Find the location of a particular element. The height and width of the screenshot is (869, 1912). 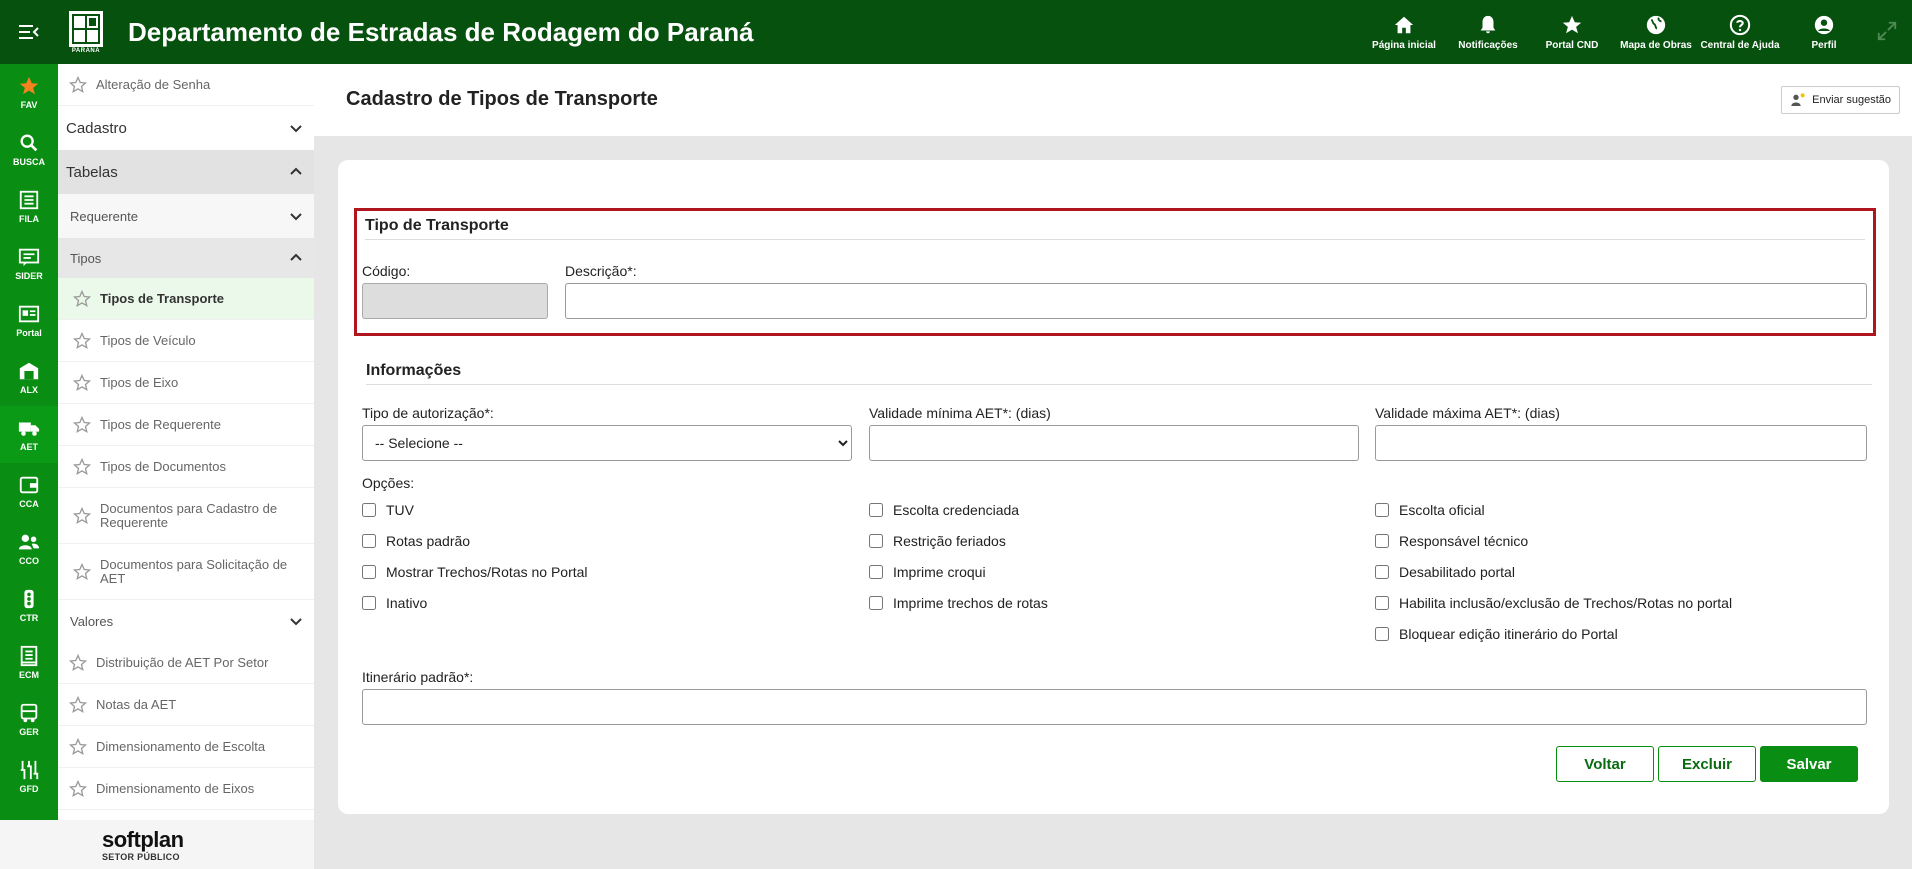

sidebar-item-tipos-requerente: Tipos de Requerente is located at coordinates (186, 425).